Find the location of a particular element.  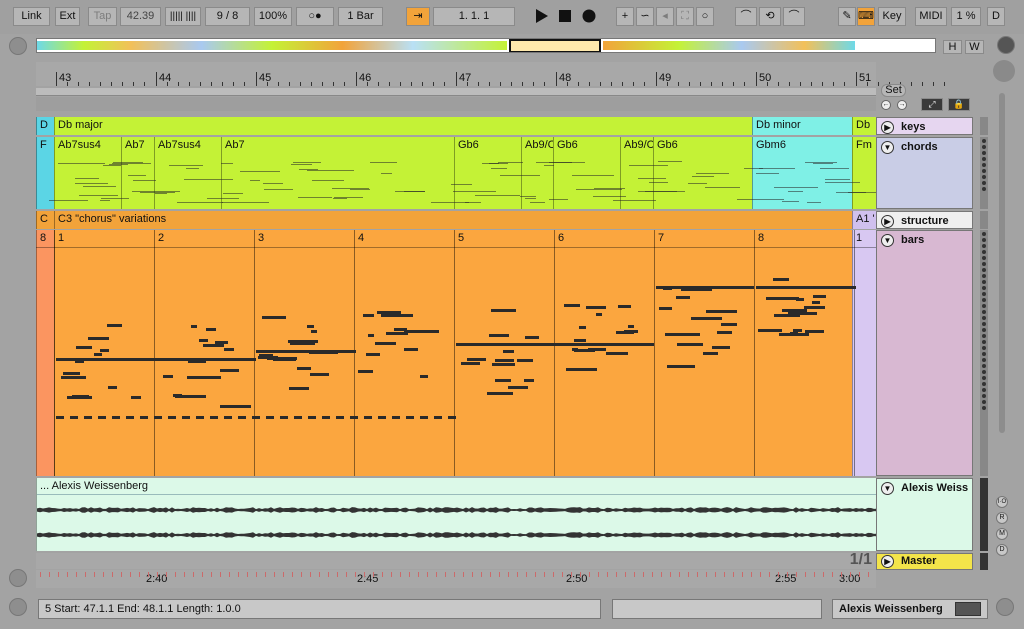

draw-mode-icon: ✎ is located at coordinates (847, 16).